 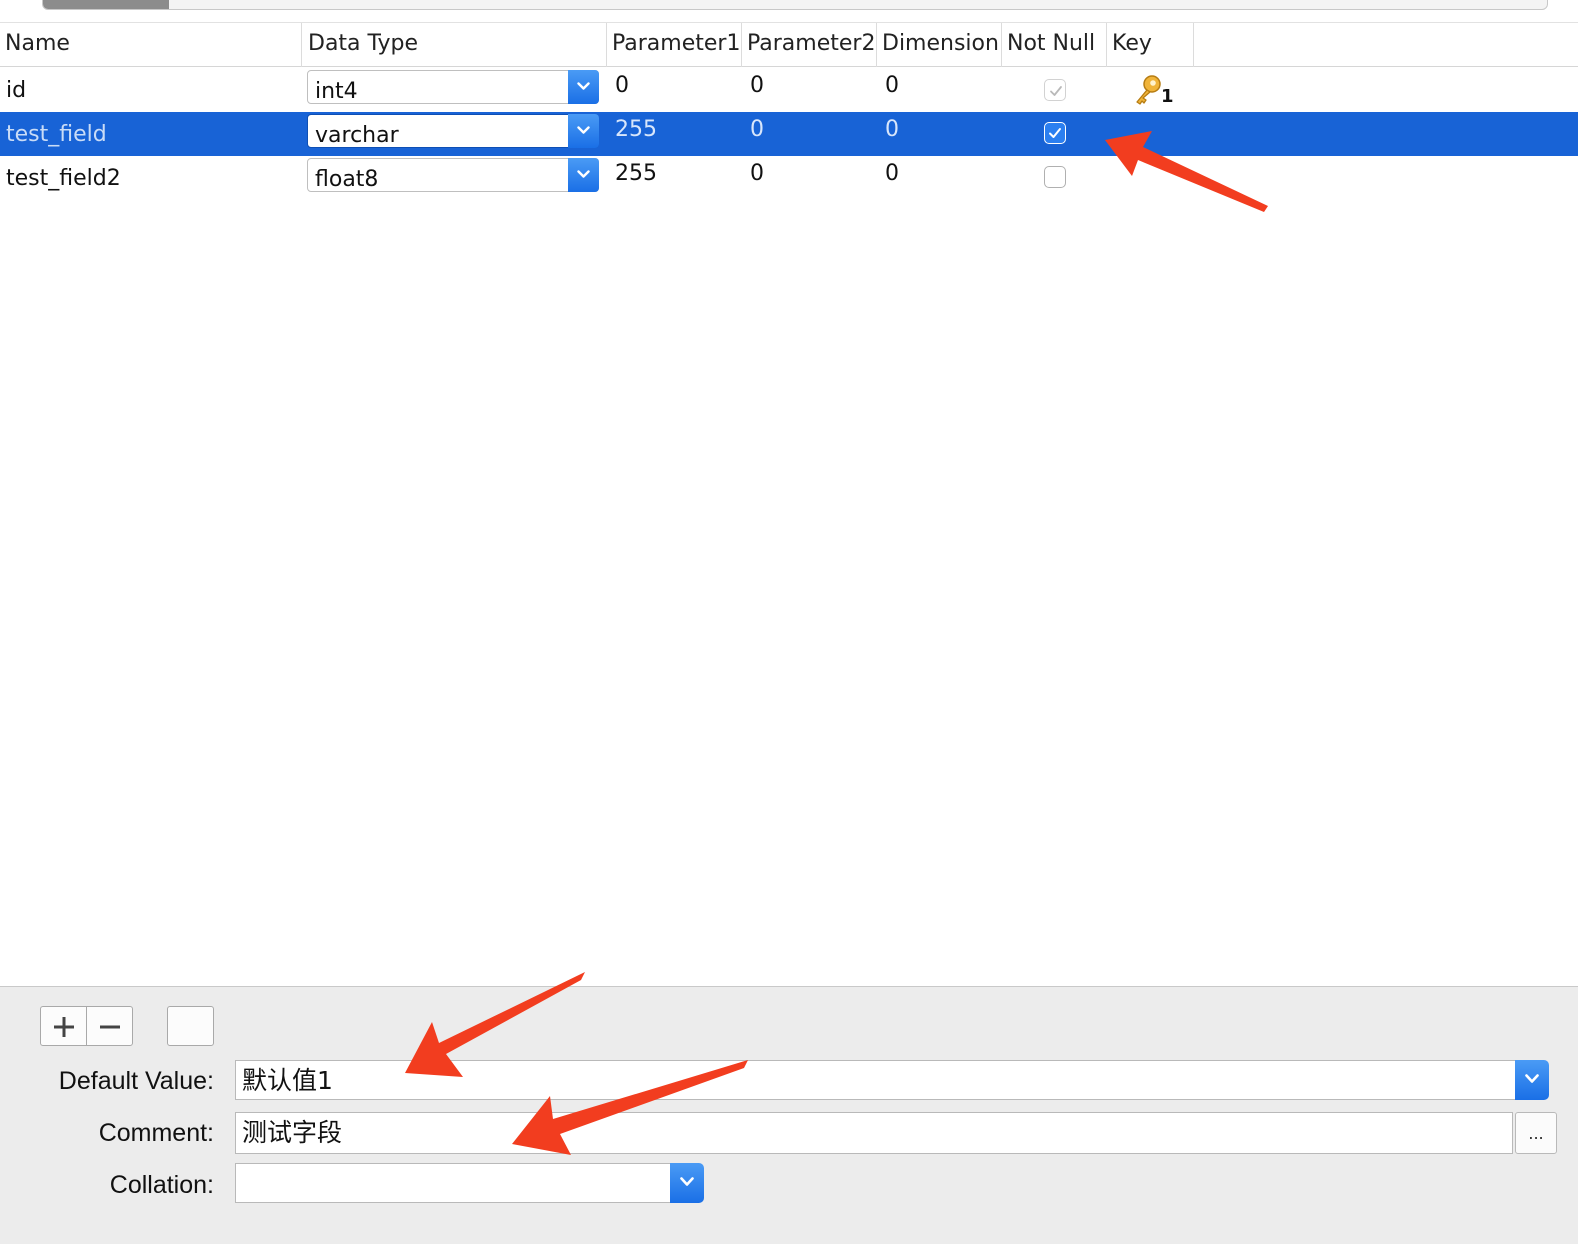 I want to click on key-order: 1, so click(x=1167, y=96).